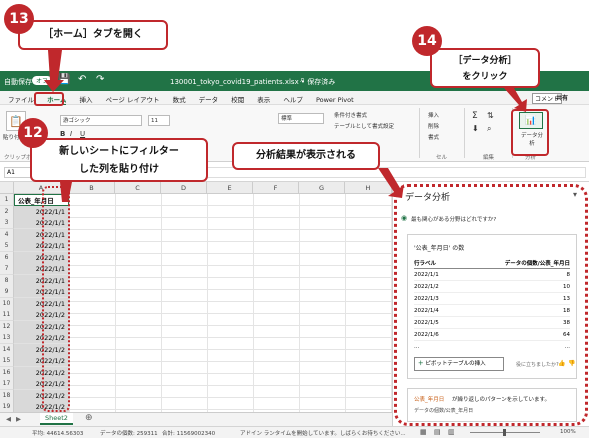 The image size is (589, 438). I want to click on row-header: 5, so click(7, 246).